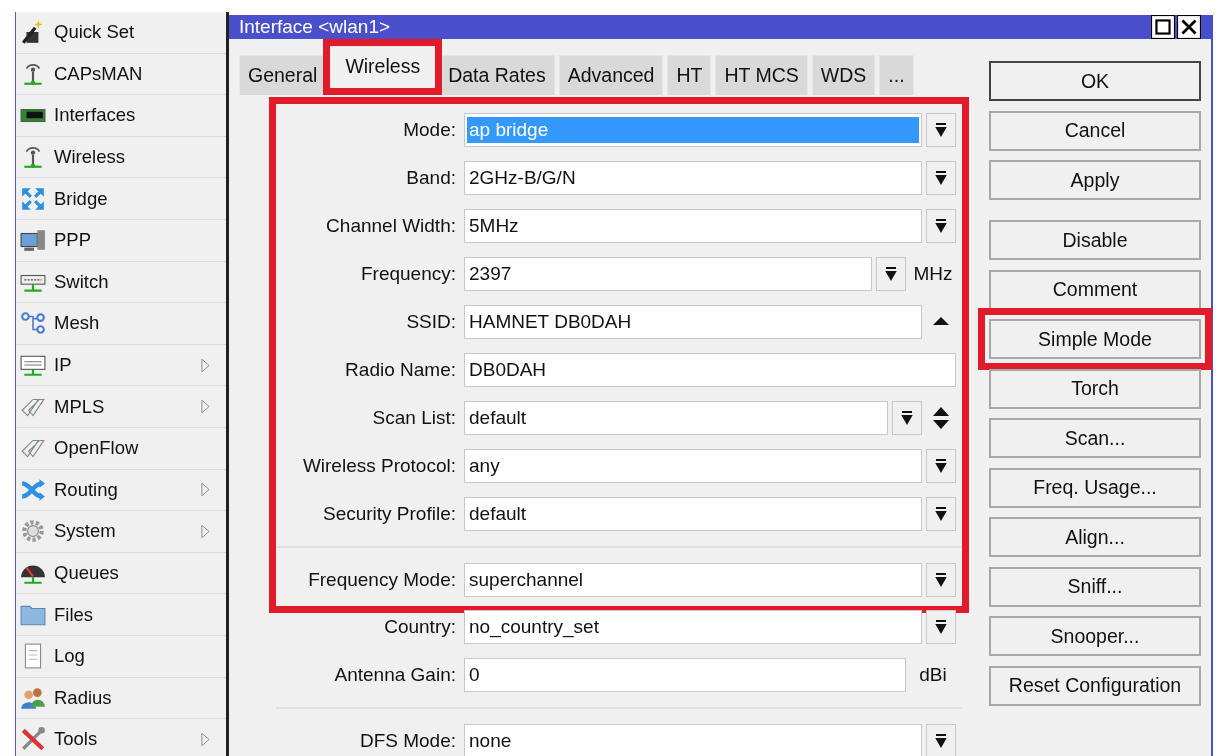  What do you see at coordinates (431, 178) in the screenshot?
I see `field-label: Band:` at bounding box center [431, 178].